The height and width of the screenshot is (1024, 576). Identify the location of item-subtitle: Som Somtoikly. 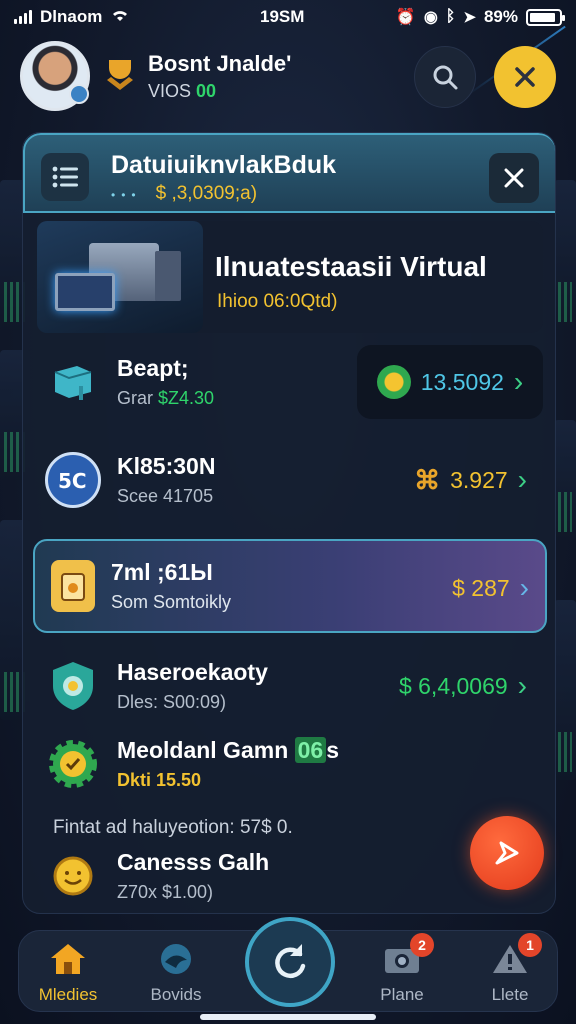
(171, 602).